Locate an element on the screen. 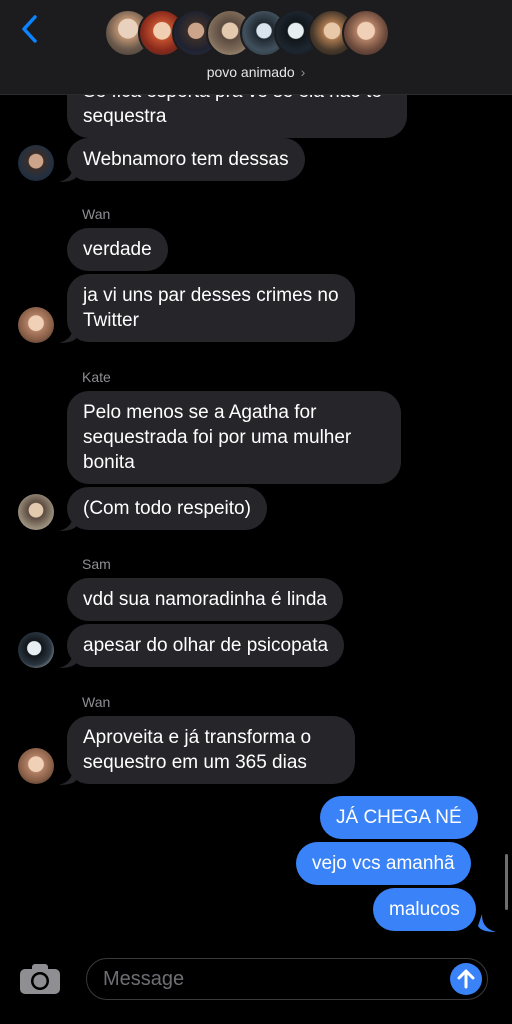 Image resolution: width=512 pixels, height=1024 pixels. message-composer: Message is located at coordinates (256, 987).